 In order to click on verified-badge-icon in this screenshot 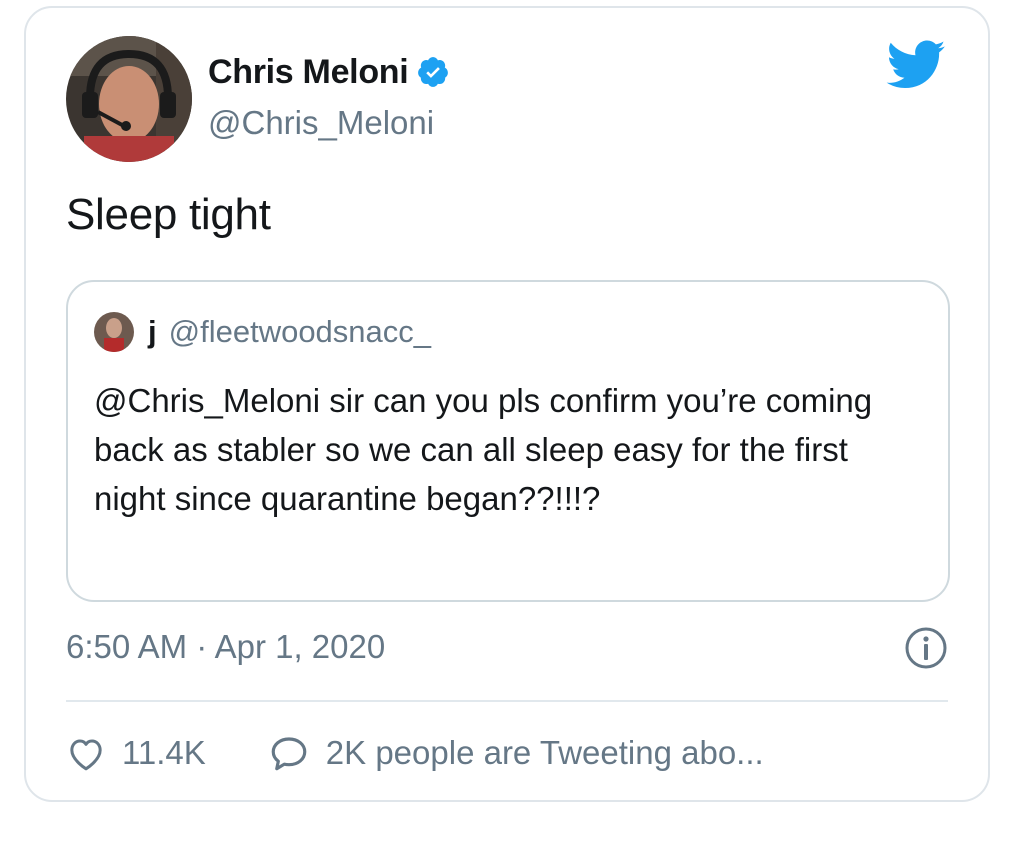, I will do `click(433, 72)`.